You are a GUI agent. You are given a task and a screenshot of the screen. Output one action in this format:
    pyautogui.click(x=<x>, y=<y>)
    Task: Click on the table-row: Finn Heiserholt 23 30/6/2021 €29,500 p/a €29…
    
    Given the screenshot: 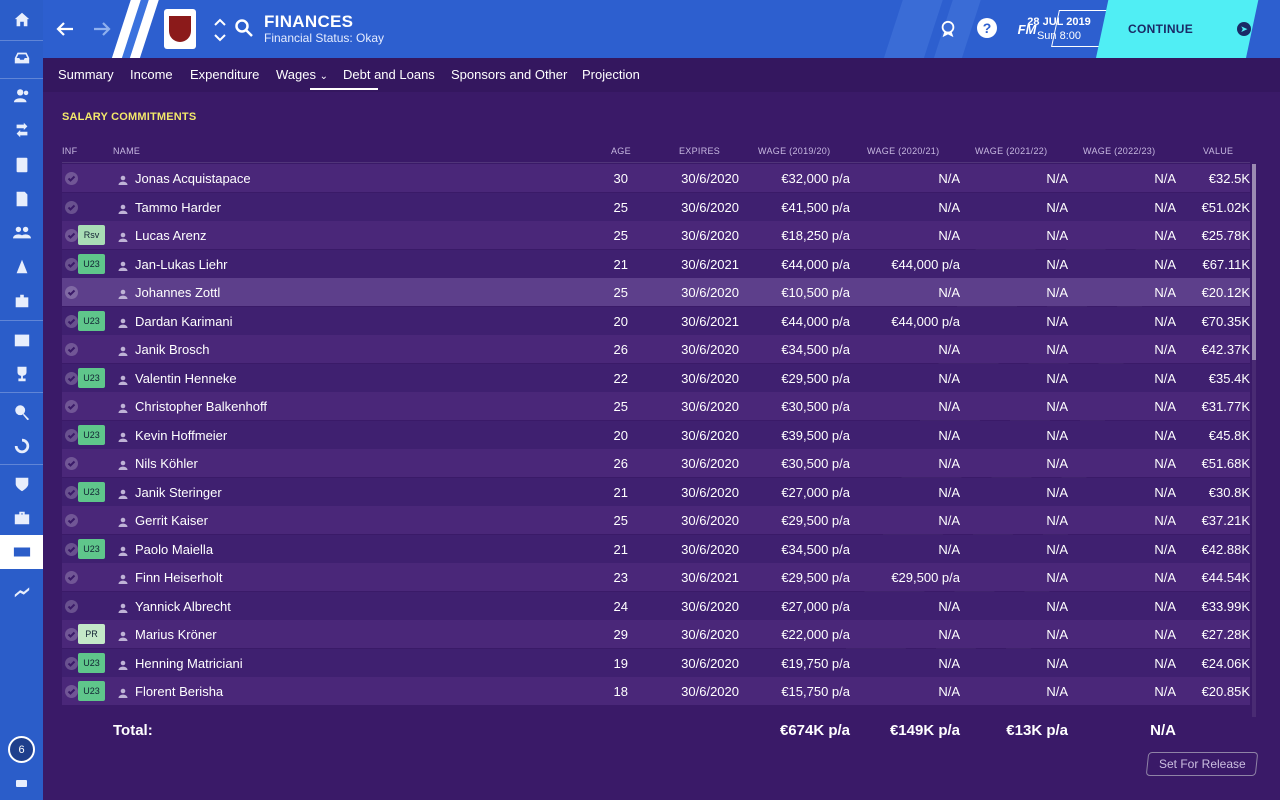 What is the action you would take?
    pyautogui.click(x=656, y=577)
    